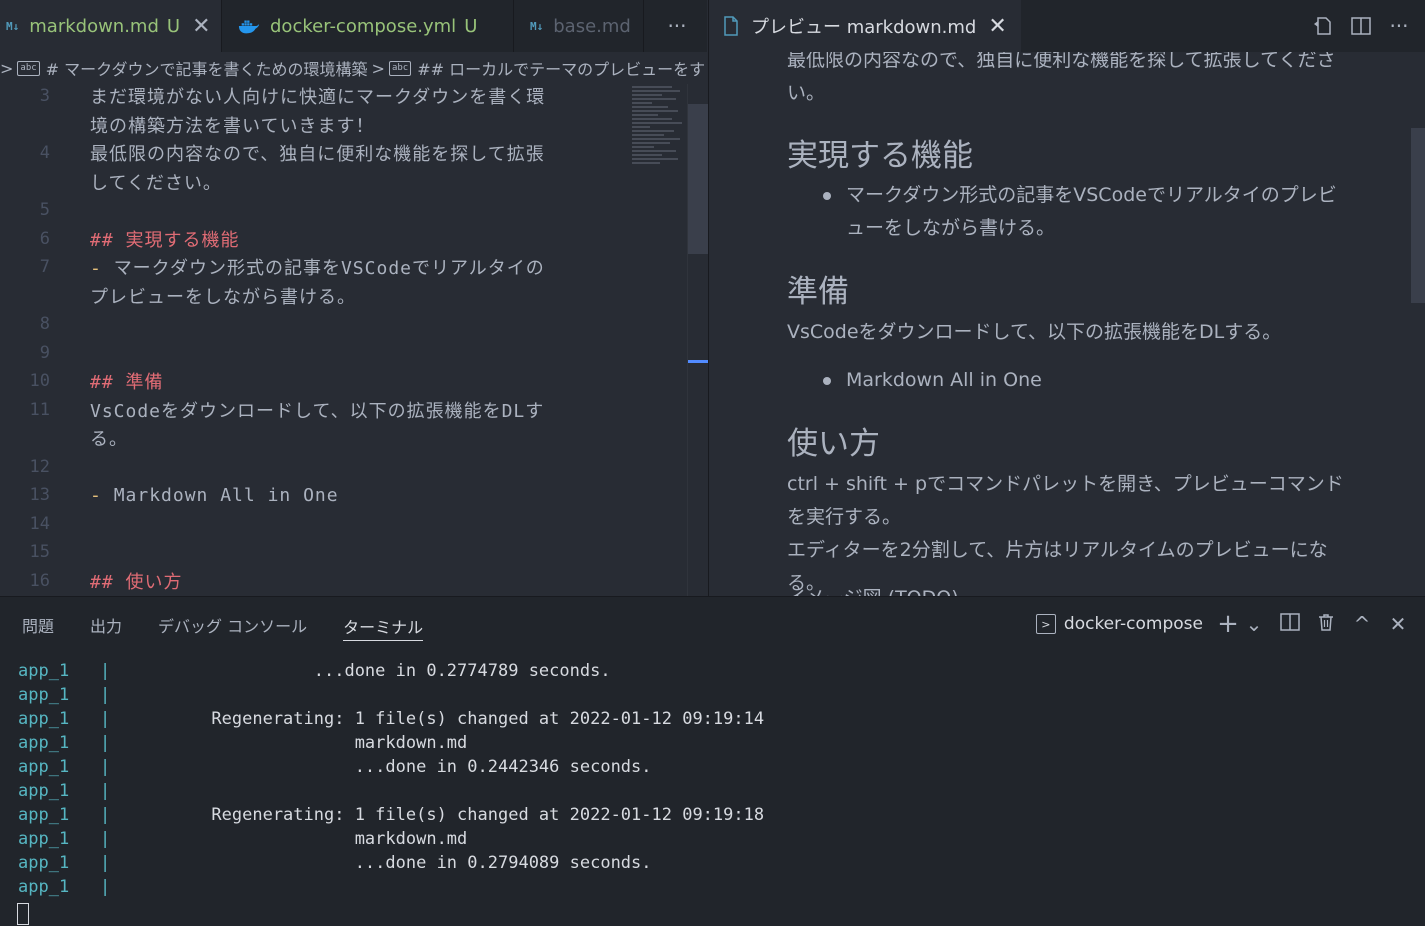 The image size is (1425, 926). I want to click on editor-line: 10 ## 準備, so click(343, 381).